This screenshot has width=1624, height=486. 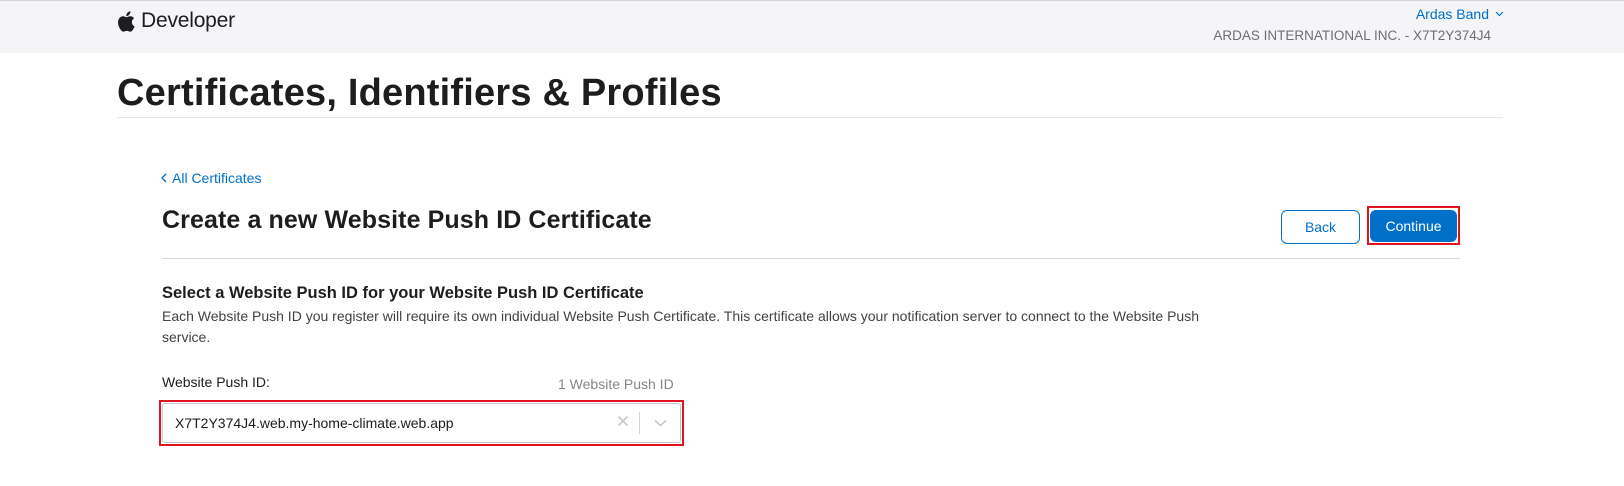 I want to click on website-push-id-count: 1 Website Push ID, so click(x=616, y=384).